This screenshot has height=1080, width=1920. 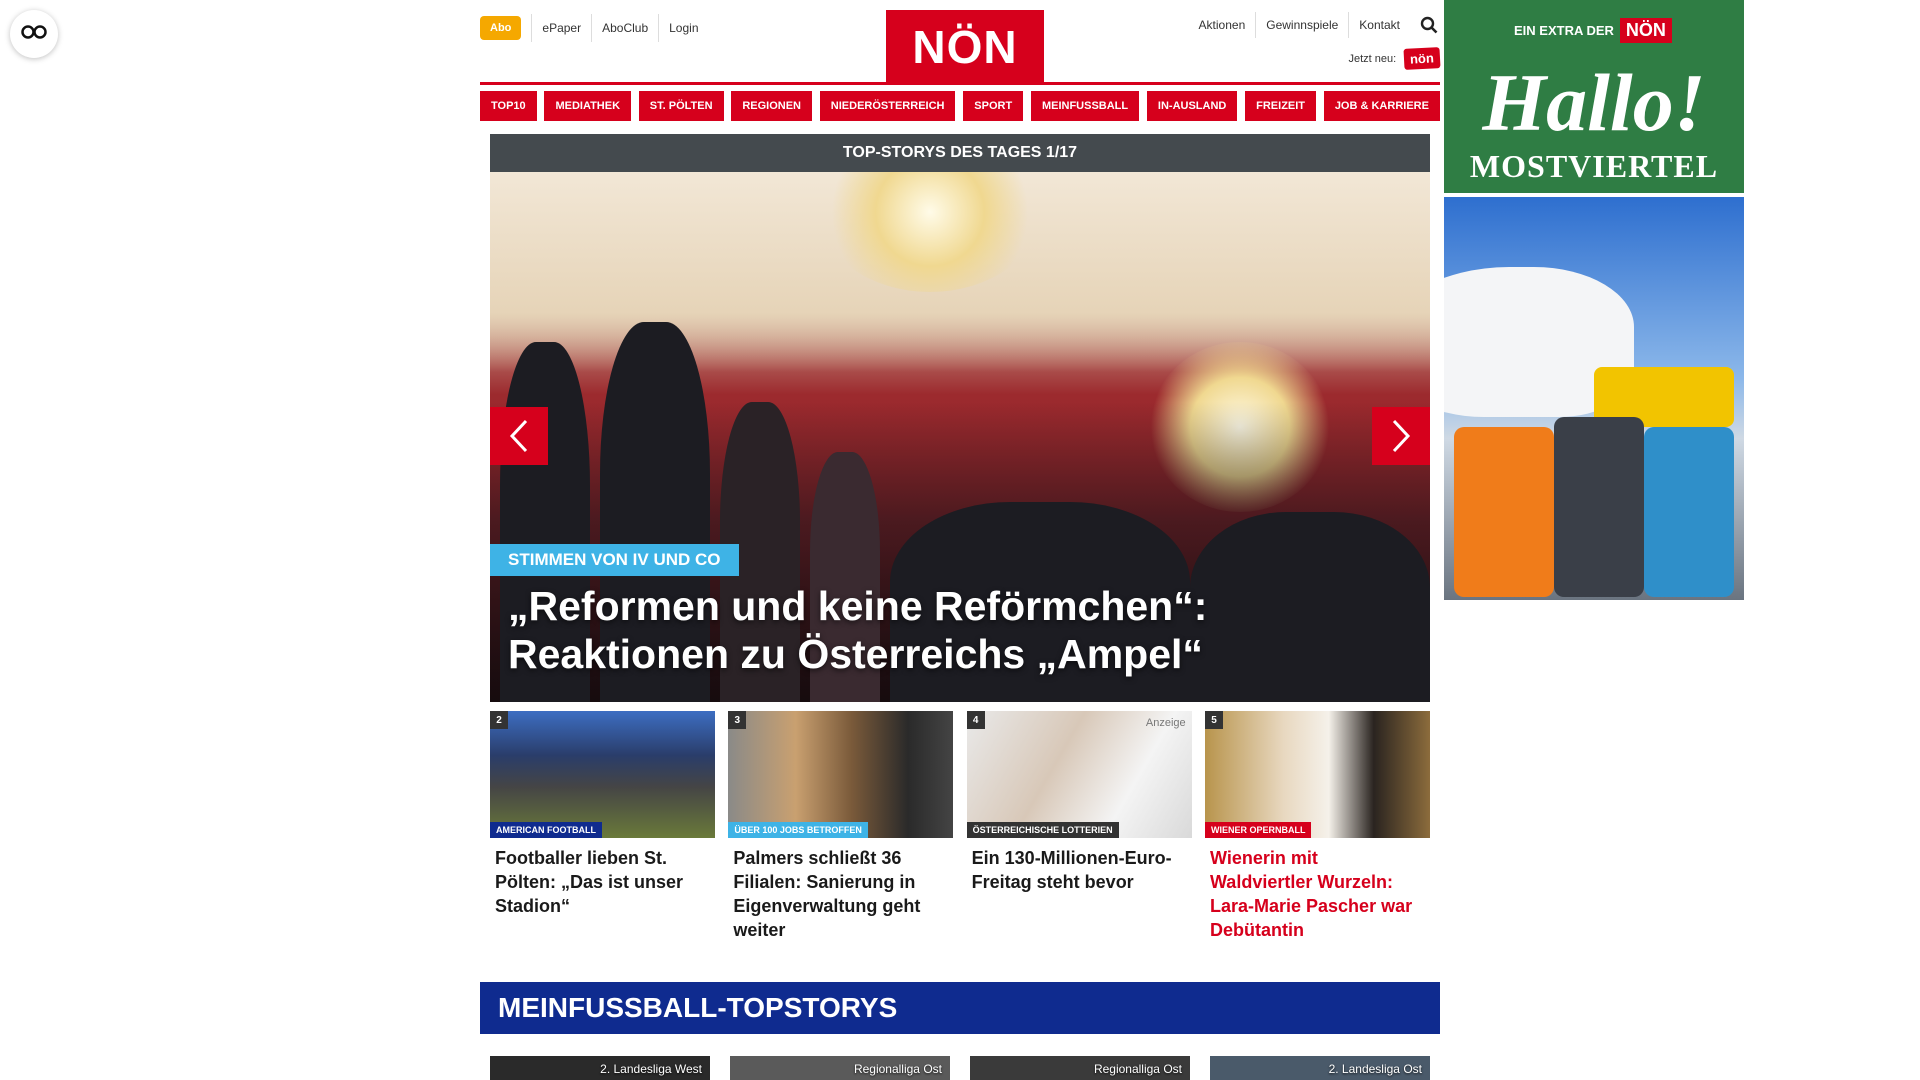 What do you see at coordinates (960, 83) in the screenshot?
I see `header-divider` at bounding box center [960, 83].